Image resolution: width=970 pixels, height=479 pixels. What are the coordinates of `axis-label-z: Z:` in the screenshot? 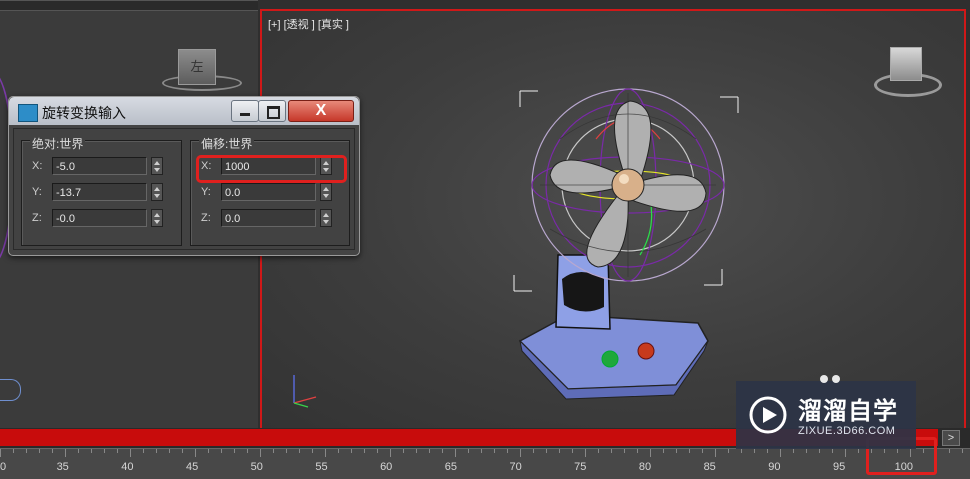 It's located at (206, 218).